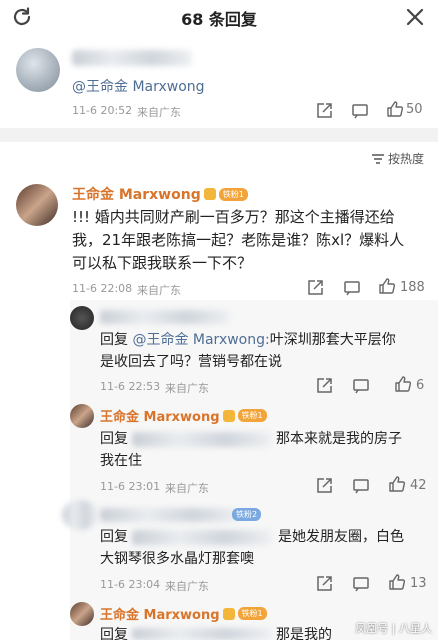 The height and width of the screenshot is (640, 438). I want to click on comment-username: 王命金 Marxwong 铁粉1, so click(160, 194).